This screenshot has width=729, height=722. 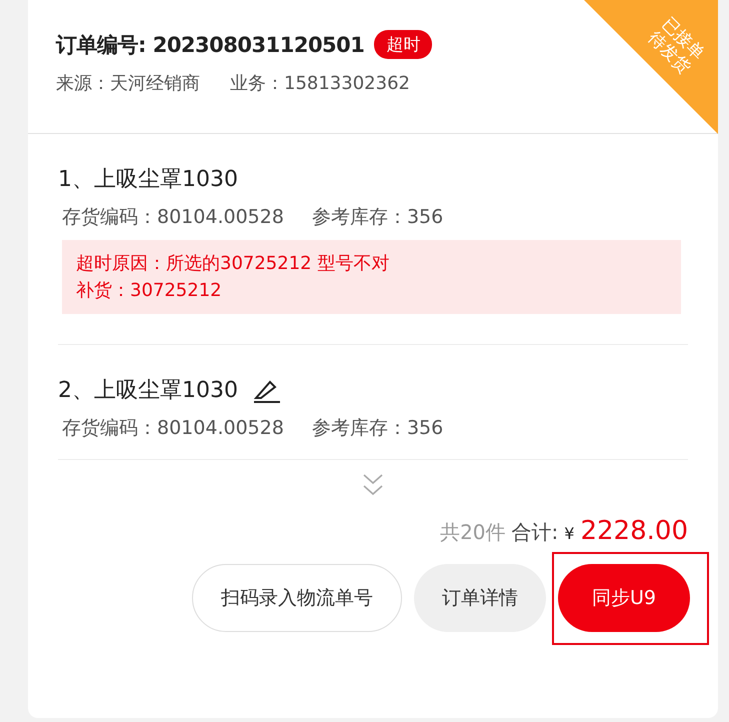 What do you see at coordinates (624, 598) in the screenshot?
I see `action-button: 同步U9` at bounding box center [624, 598].